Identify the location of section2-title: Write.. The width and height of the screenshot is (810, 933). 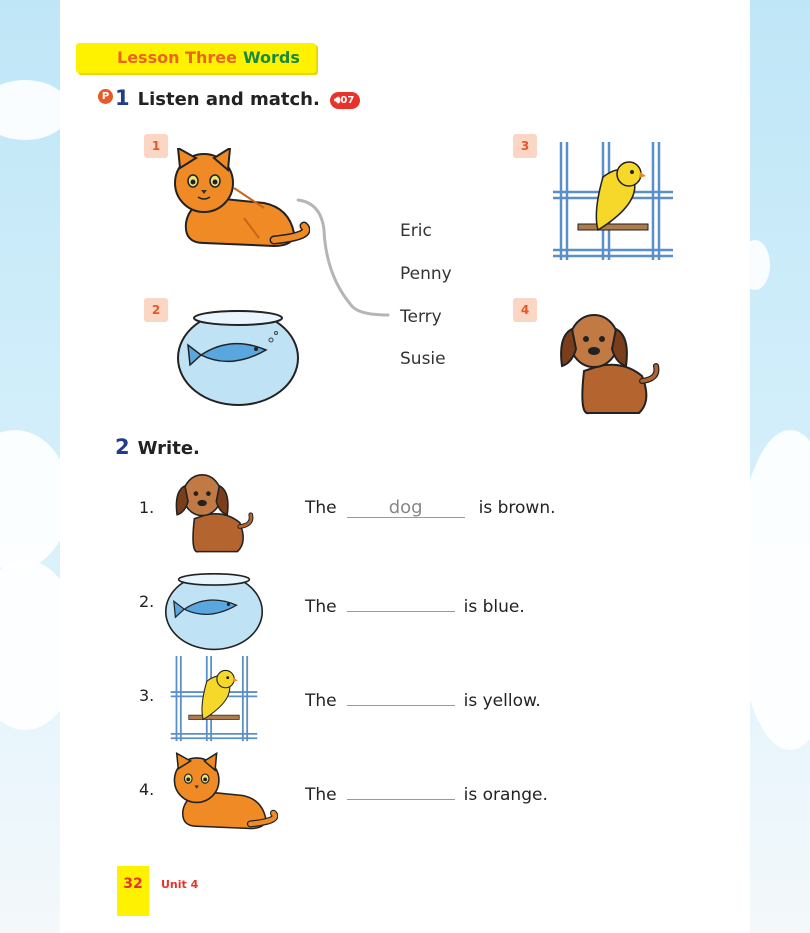
(168, 448).